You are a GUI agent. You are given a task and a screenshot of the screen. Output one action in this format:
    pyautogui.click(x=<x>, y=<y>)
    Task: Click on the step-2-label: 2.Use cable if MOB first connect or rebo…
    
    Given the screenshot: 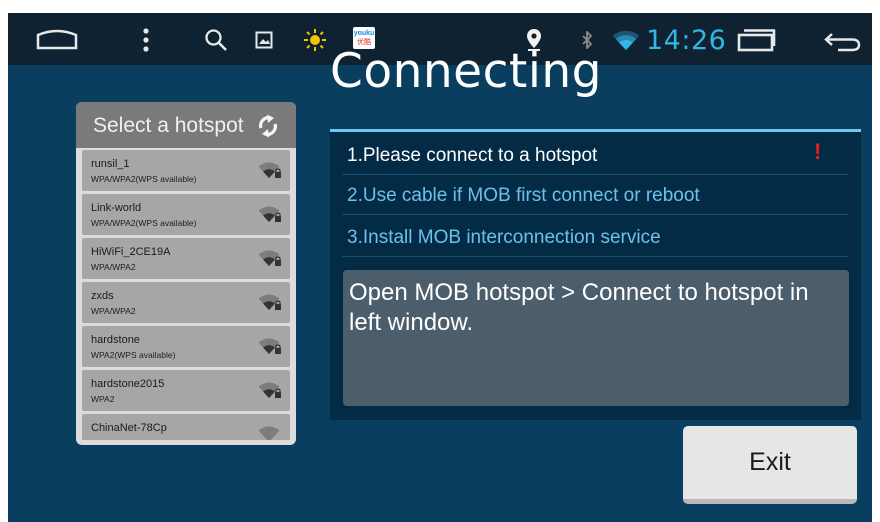 What is the action you would take?
    pyautogui.click(x=523, y=195)
    